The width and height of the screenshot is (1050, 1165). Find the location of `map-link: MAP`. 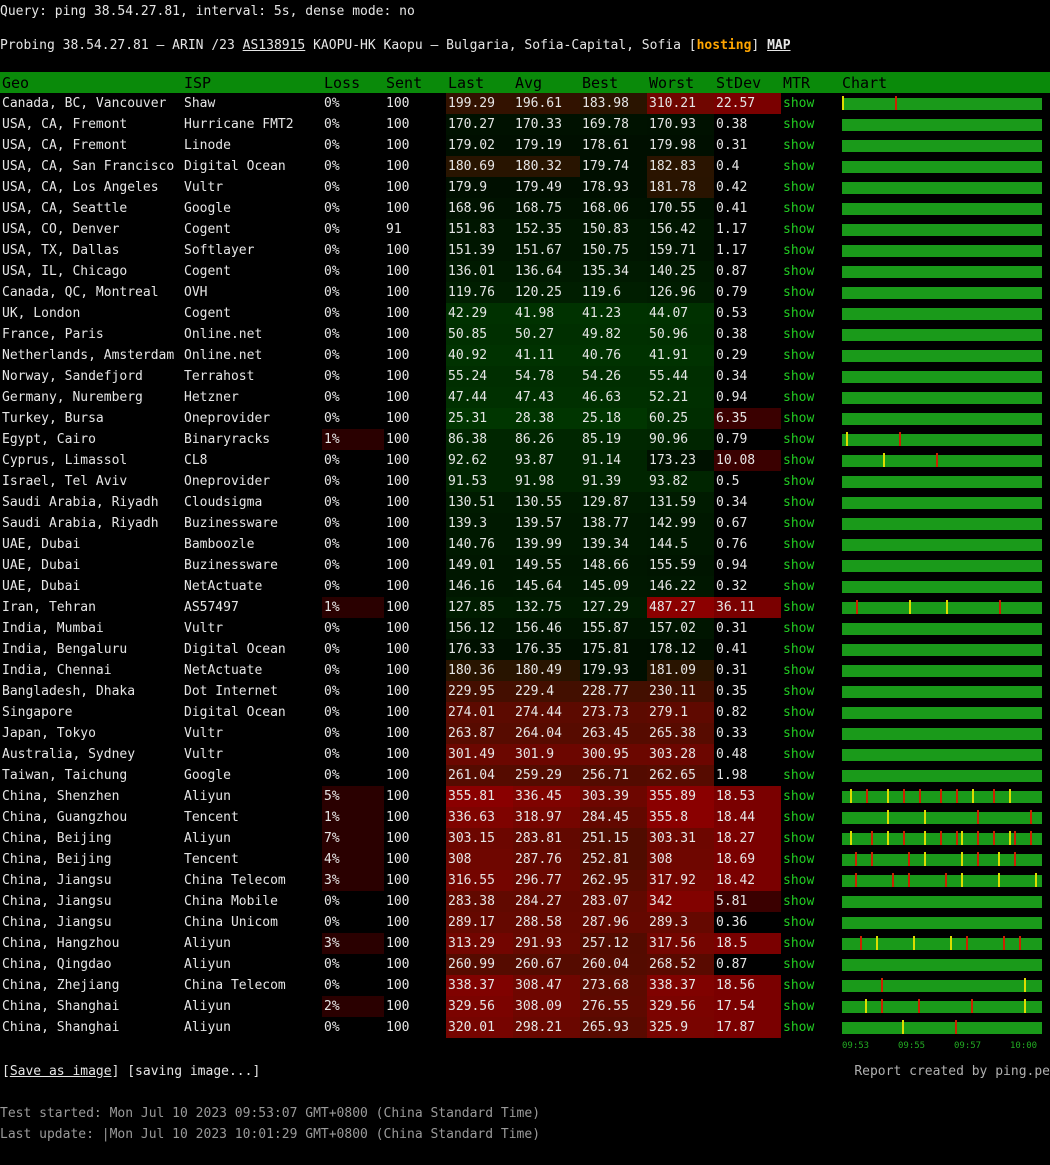

map-link: MAP is located at coordinates (778, 45).